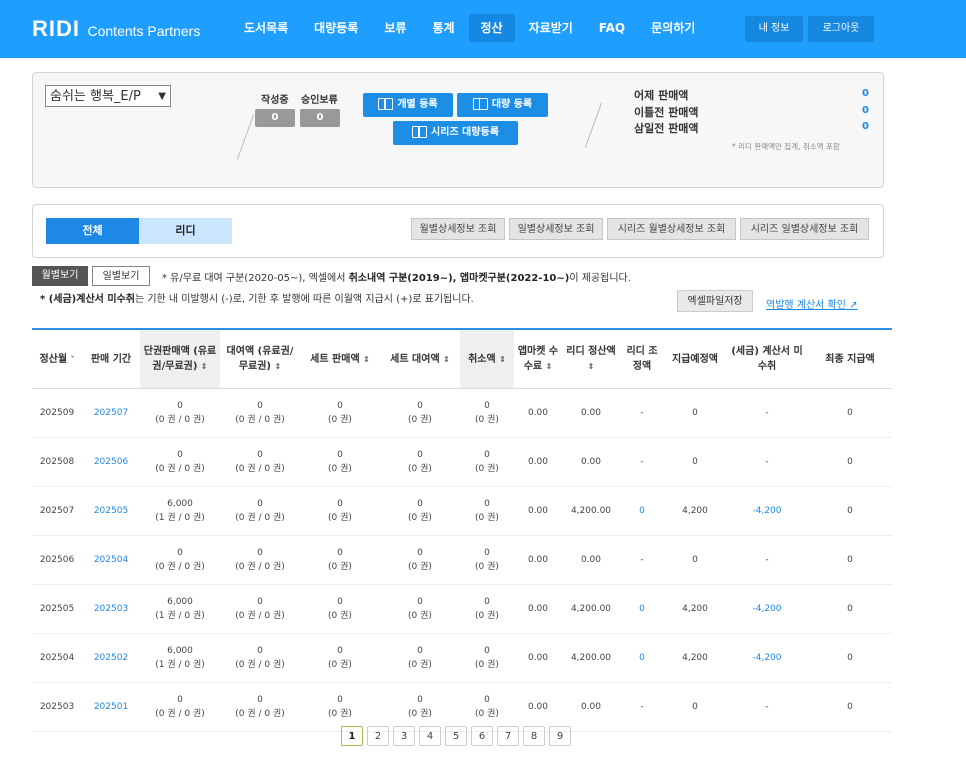 The height and width of the screenshot is (772, 966). Describe the element at coordinates (642, 707) in the screenshot. I see `cell-adjust: -` at that location.